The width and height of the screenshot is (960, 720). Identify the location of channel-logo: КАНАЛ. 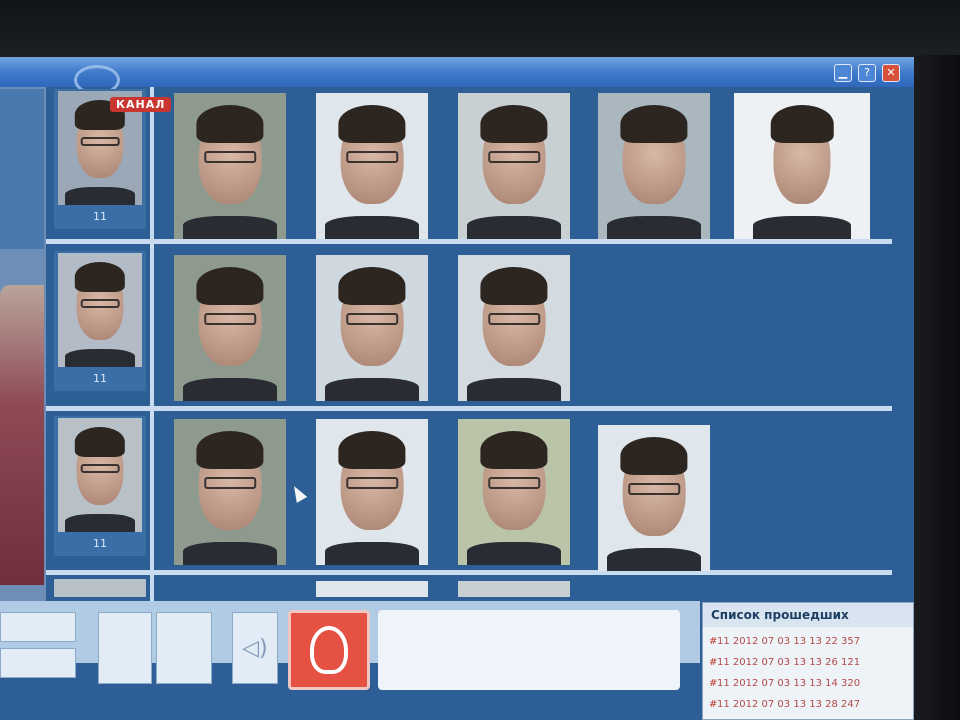
(141, 104).